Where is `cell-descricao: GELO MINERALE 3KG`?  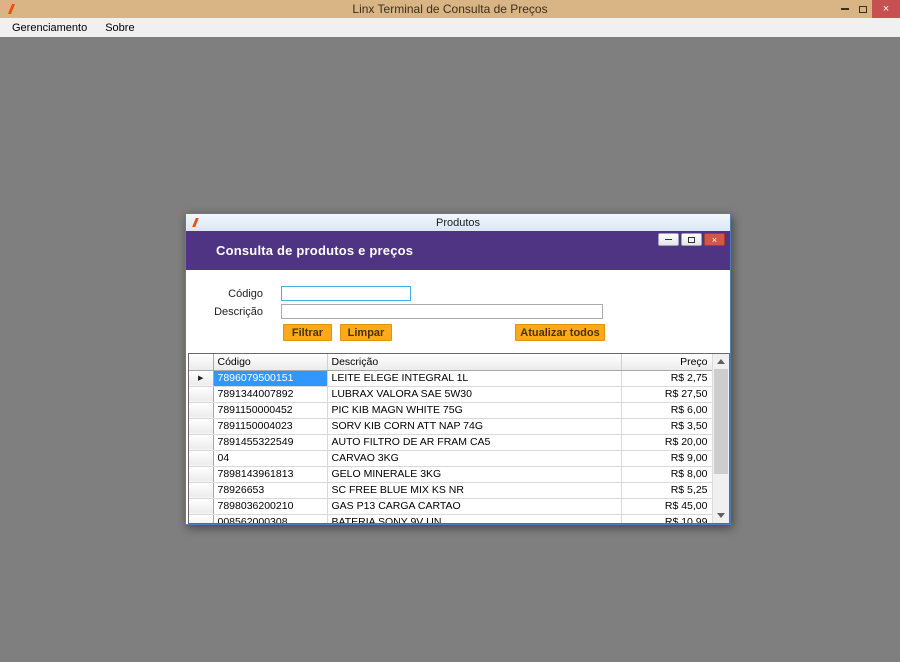 cell-descricao: GELO MINERALE 3KG is located at coordinates (474, 474).